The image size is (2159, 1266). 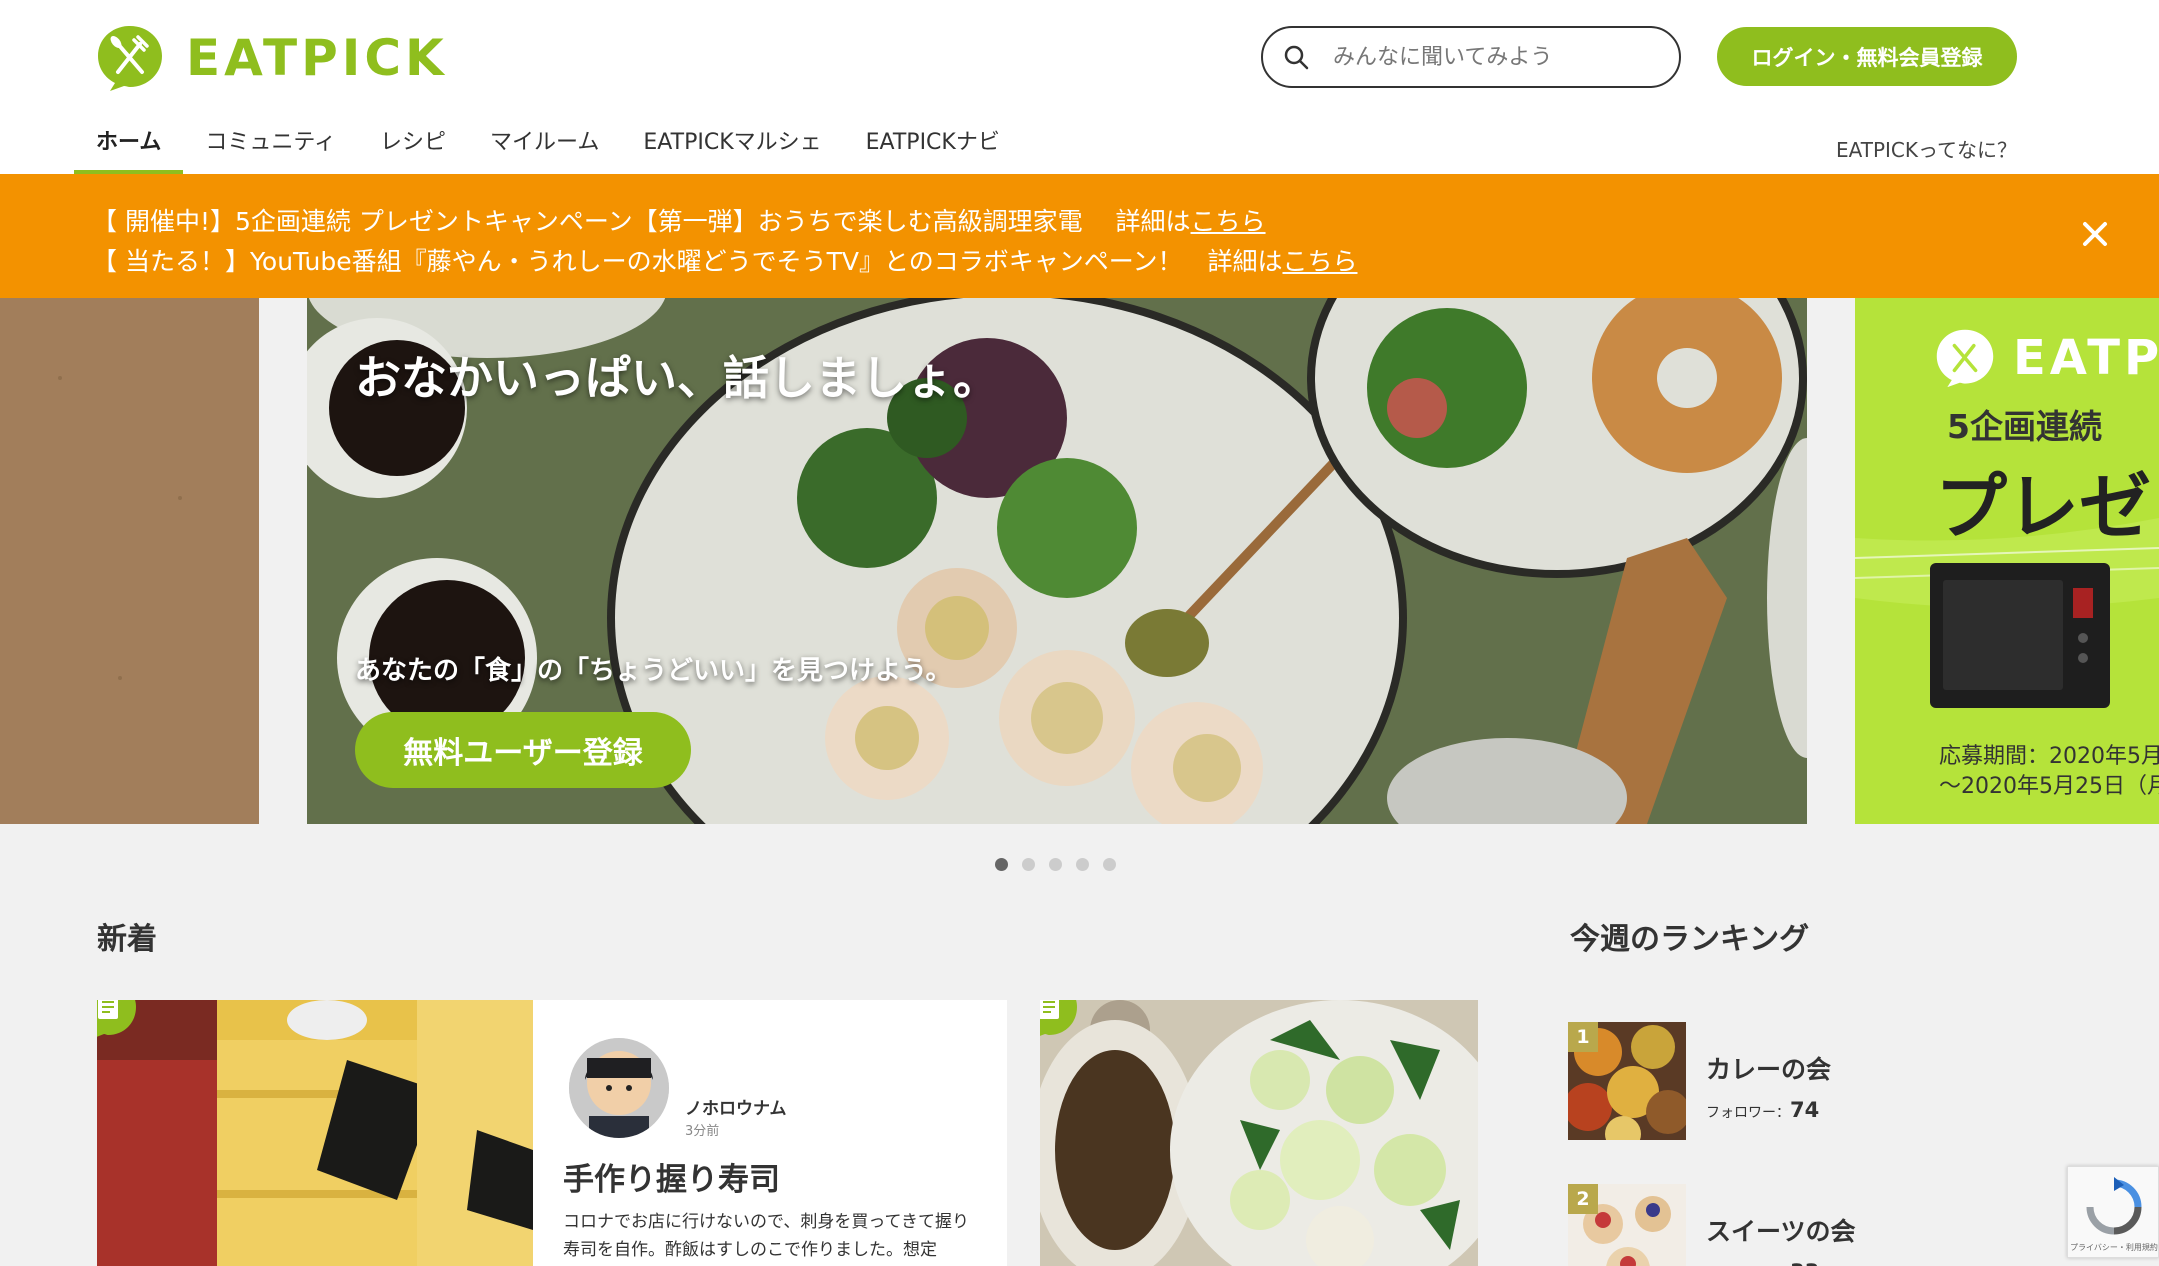 I want to click on rank-number: 2, so click(x=1583, y=1199).